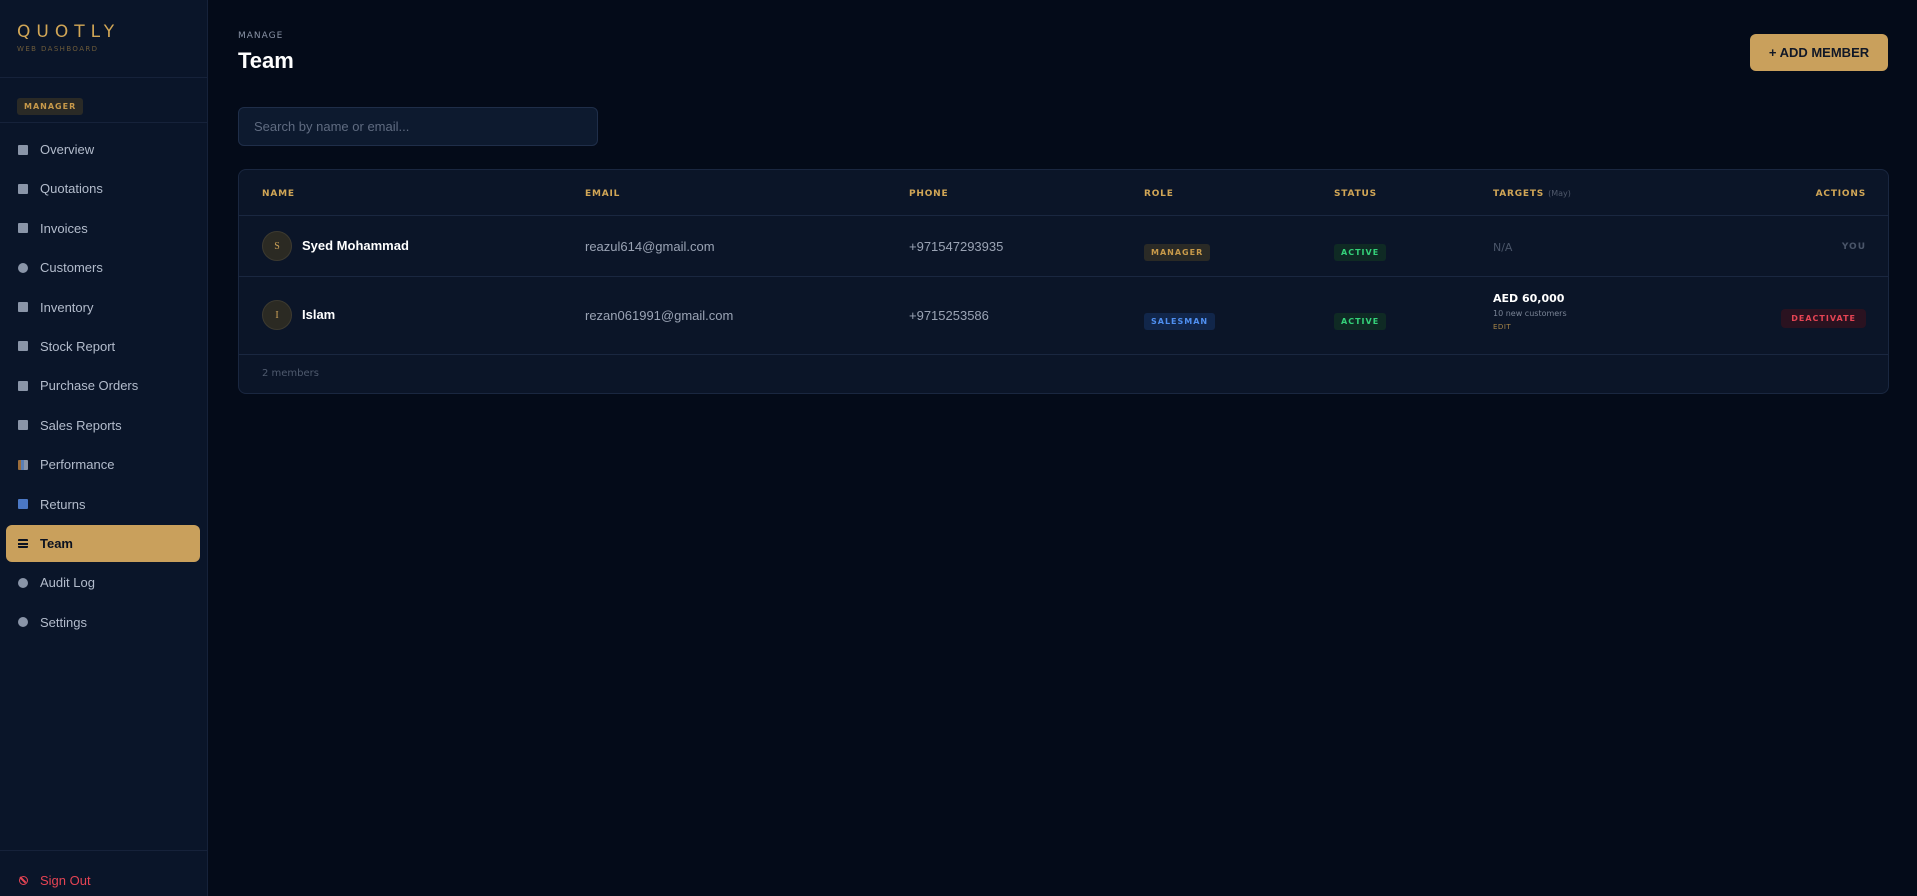  I want to click on add-member-button: + ADD MEMBER, so click(1819, 52).